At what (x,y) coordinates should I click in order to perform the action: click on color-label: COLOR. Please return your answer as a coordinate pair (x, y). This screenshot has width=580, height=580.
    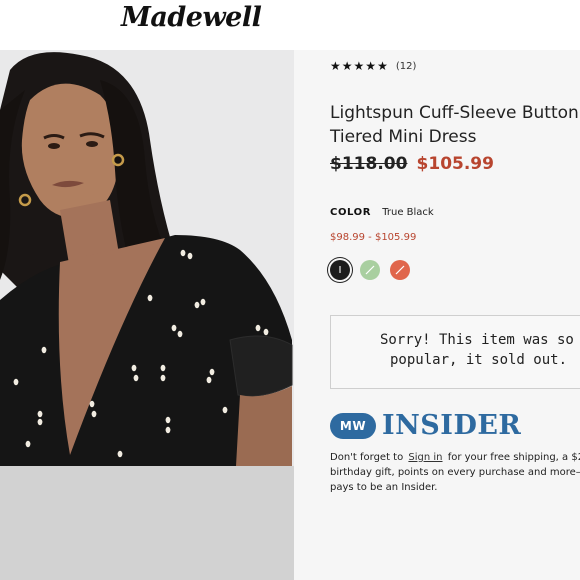
    Looking at the image, I should click on (351, 212).